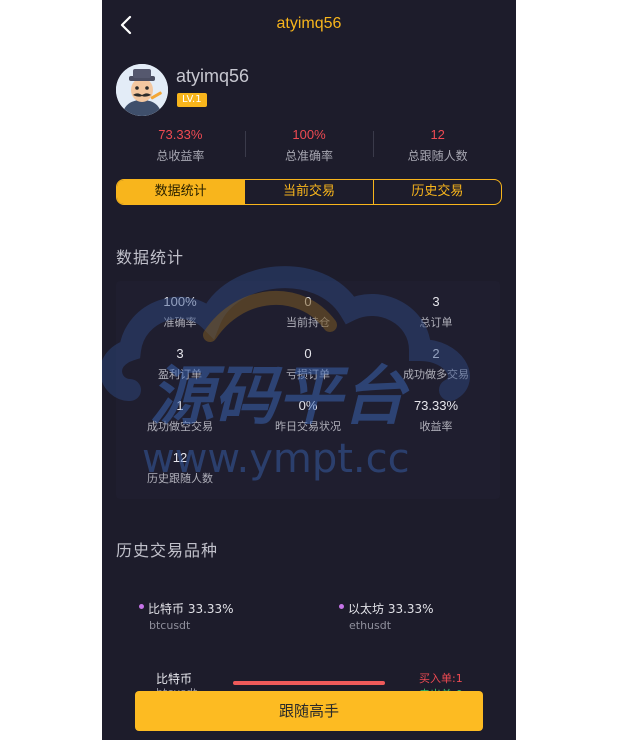 The height and width of the screenshot is (740, 619). I want to click on stat-label: 总跟随人数, so click(437, 156).